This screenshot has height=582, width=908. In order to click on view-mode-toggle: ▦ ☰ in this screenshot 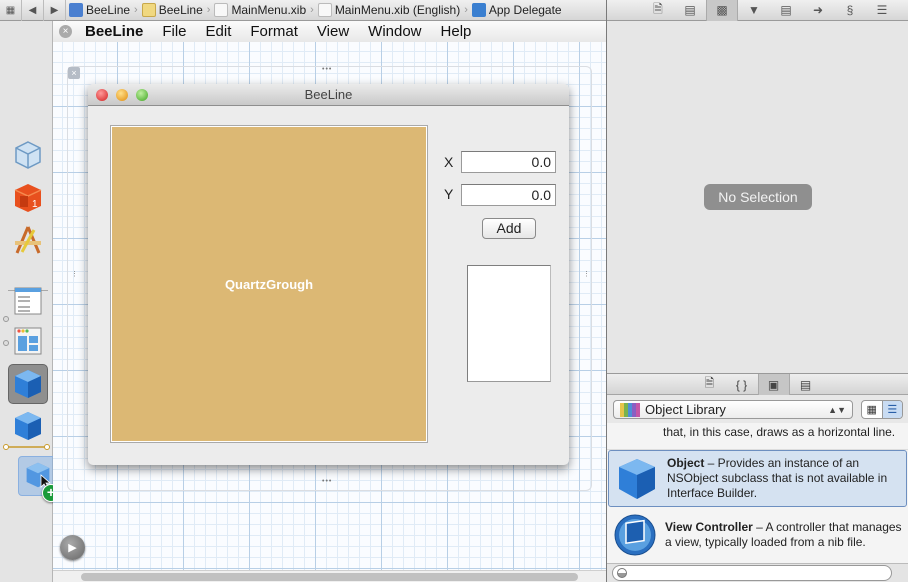, I will do `click(882, 409)`.